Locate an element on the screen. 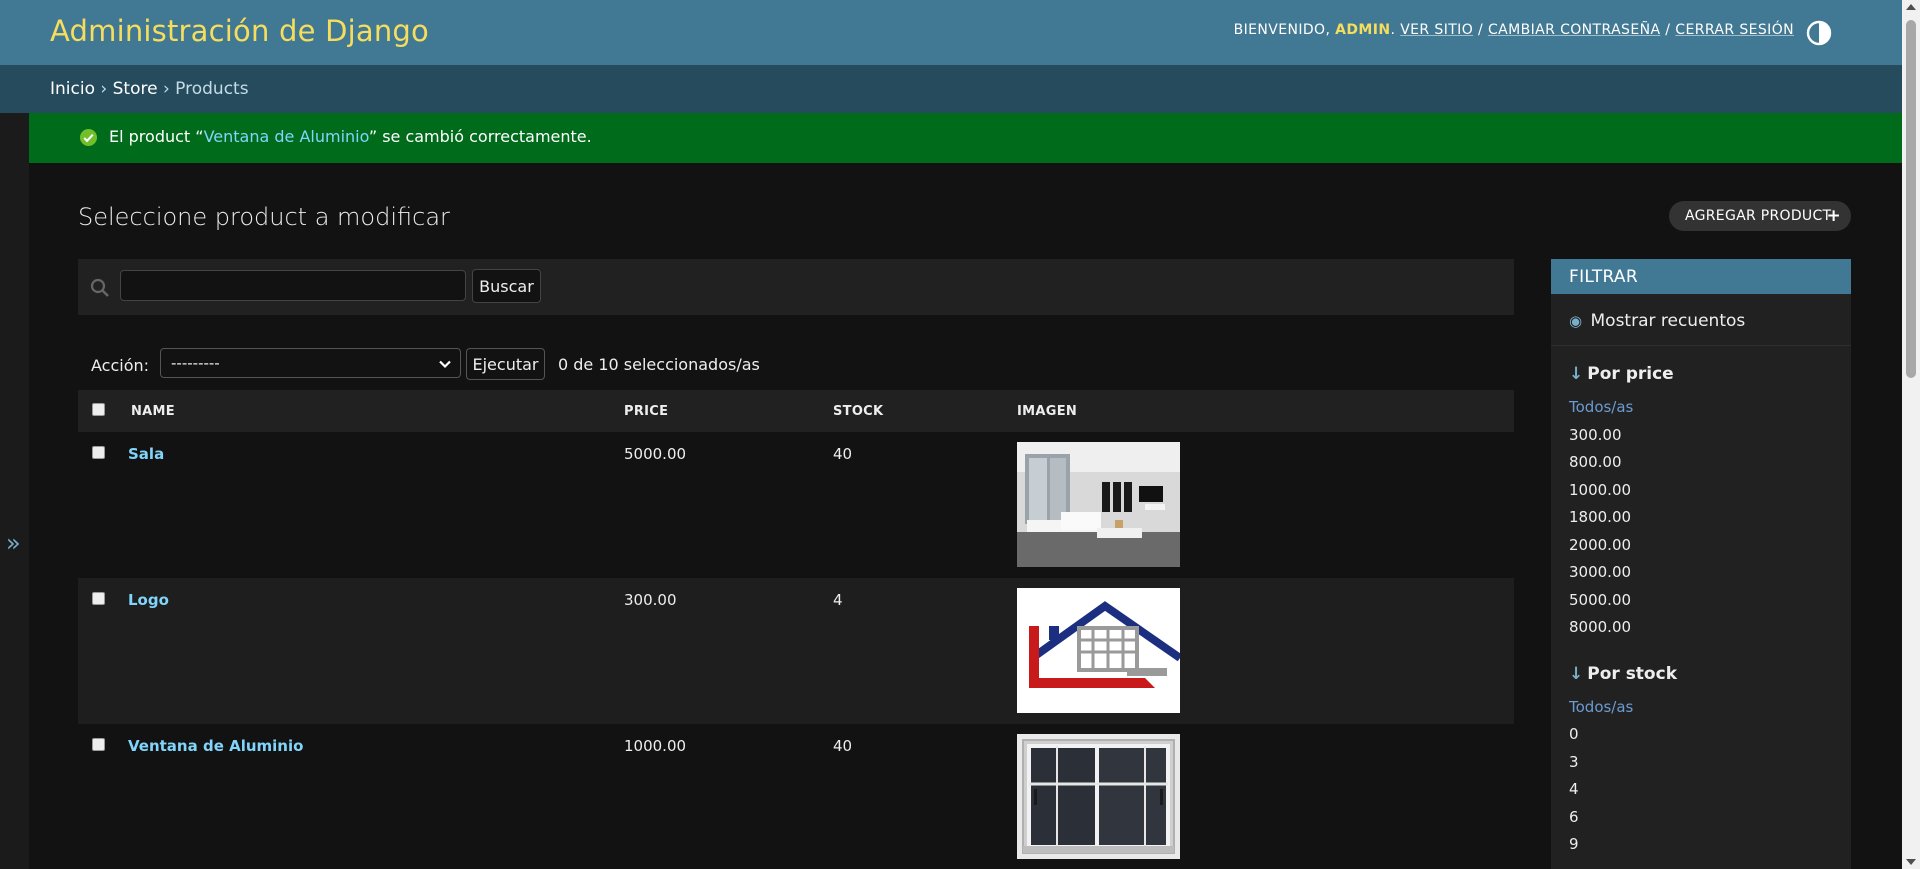  chevron-down-icon is located at coordinates (445, 364).